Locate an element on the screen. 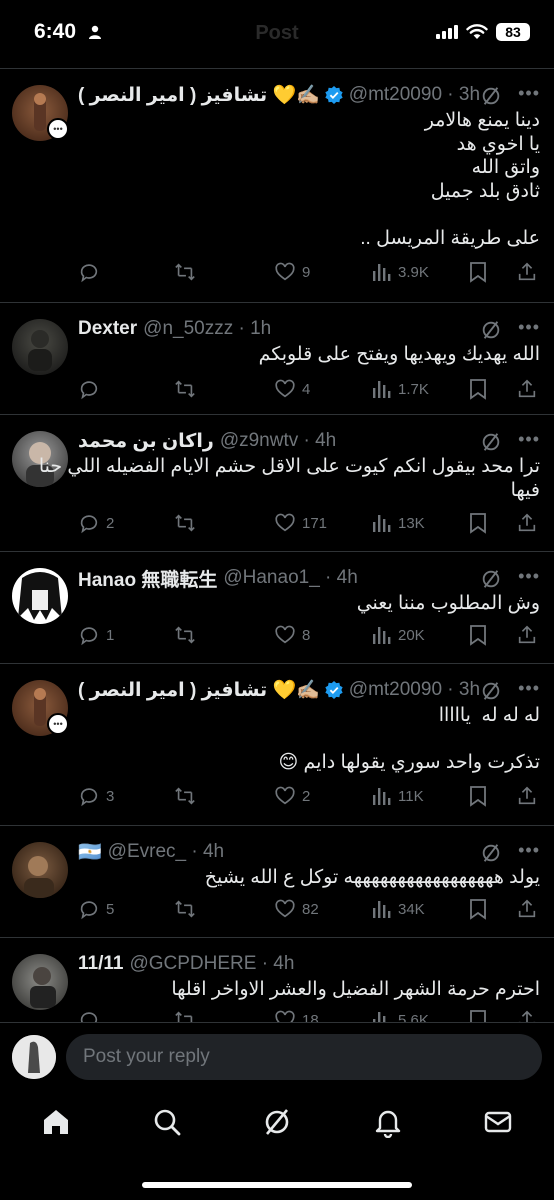  views-button: 1.7K is located at coordinates (400, 389).